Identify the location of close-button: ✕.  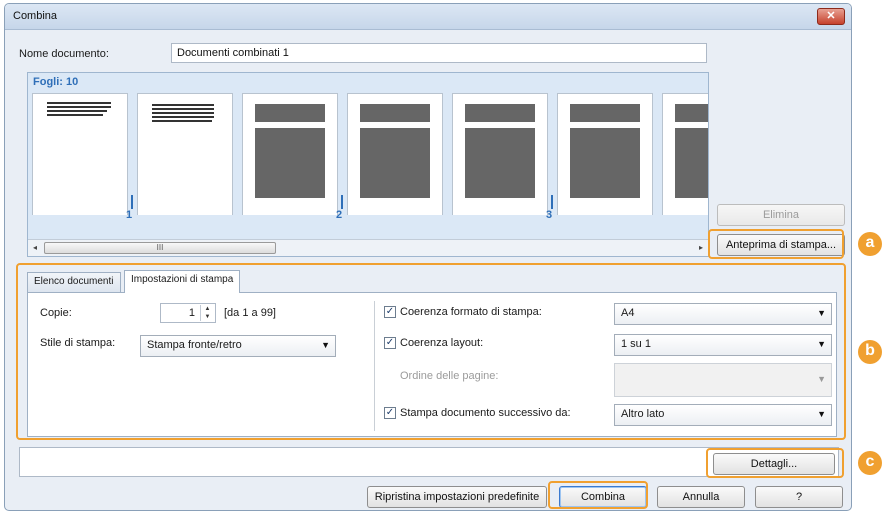
(831, 16).